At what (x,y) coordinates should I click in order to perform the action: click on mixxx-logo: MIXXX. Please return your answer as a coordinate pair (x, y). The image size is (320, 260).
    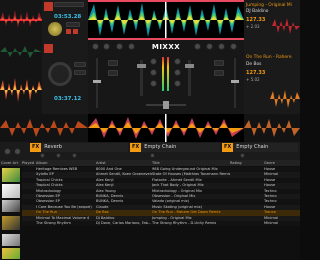
    Looking at the image, I should click on (166, 47).